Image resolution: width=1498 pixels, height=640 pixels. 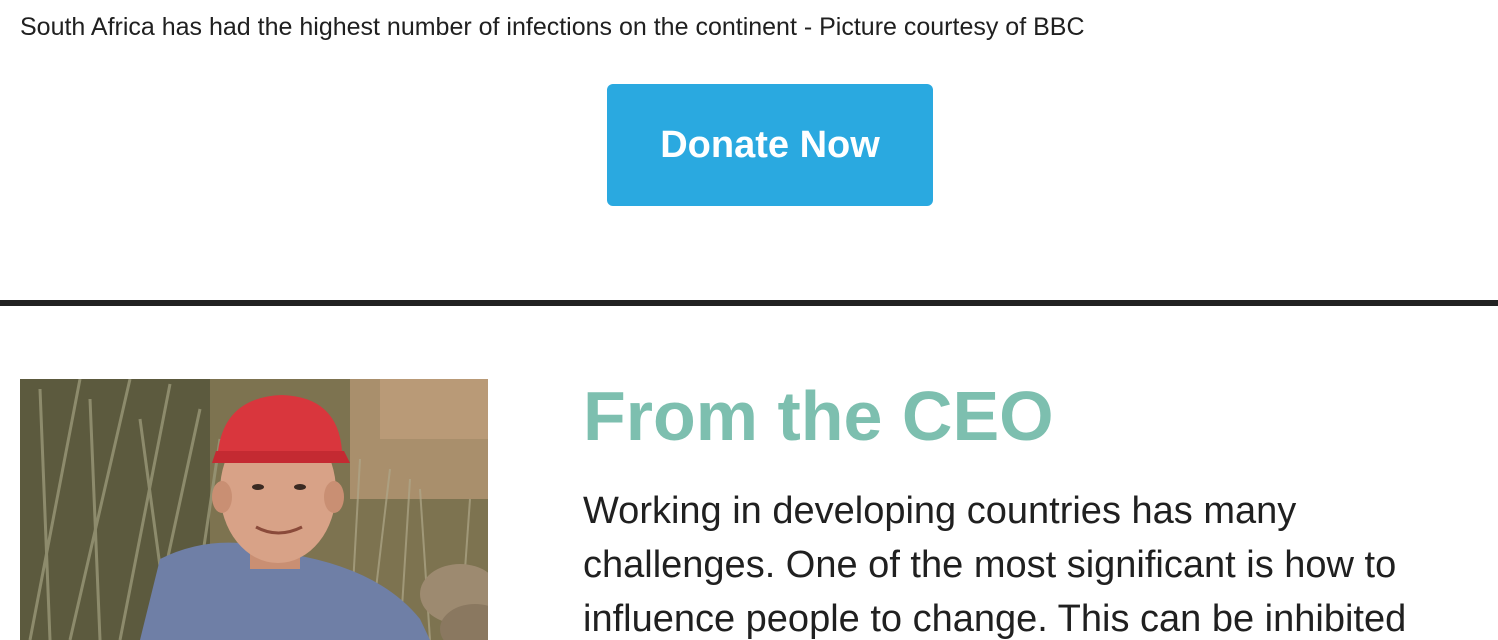 What do you see at coordinates (818, 416) in the screenshot?
I see `ceo-section-heading: From the CEO` at bounding box center [818, 416].